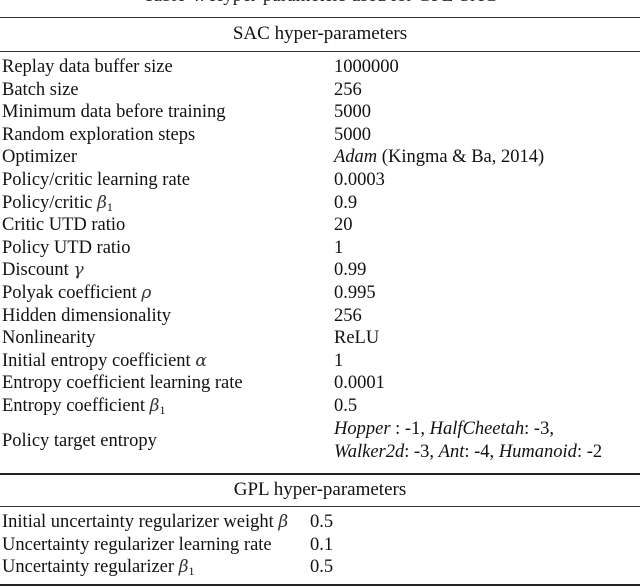 The height and width of the screenshot is (587, 640). Describe the element at coordinates (320, 316) in the screenshot. I see `table-row: Hidden dimensionality 256` at that location.